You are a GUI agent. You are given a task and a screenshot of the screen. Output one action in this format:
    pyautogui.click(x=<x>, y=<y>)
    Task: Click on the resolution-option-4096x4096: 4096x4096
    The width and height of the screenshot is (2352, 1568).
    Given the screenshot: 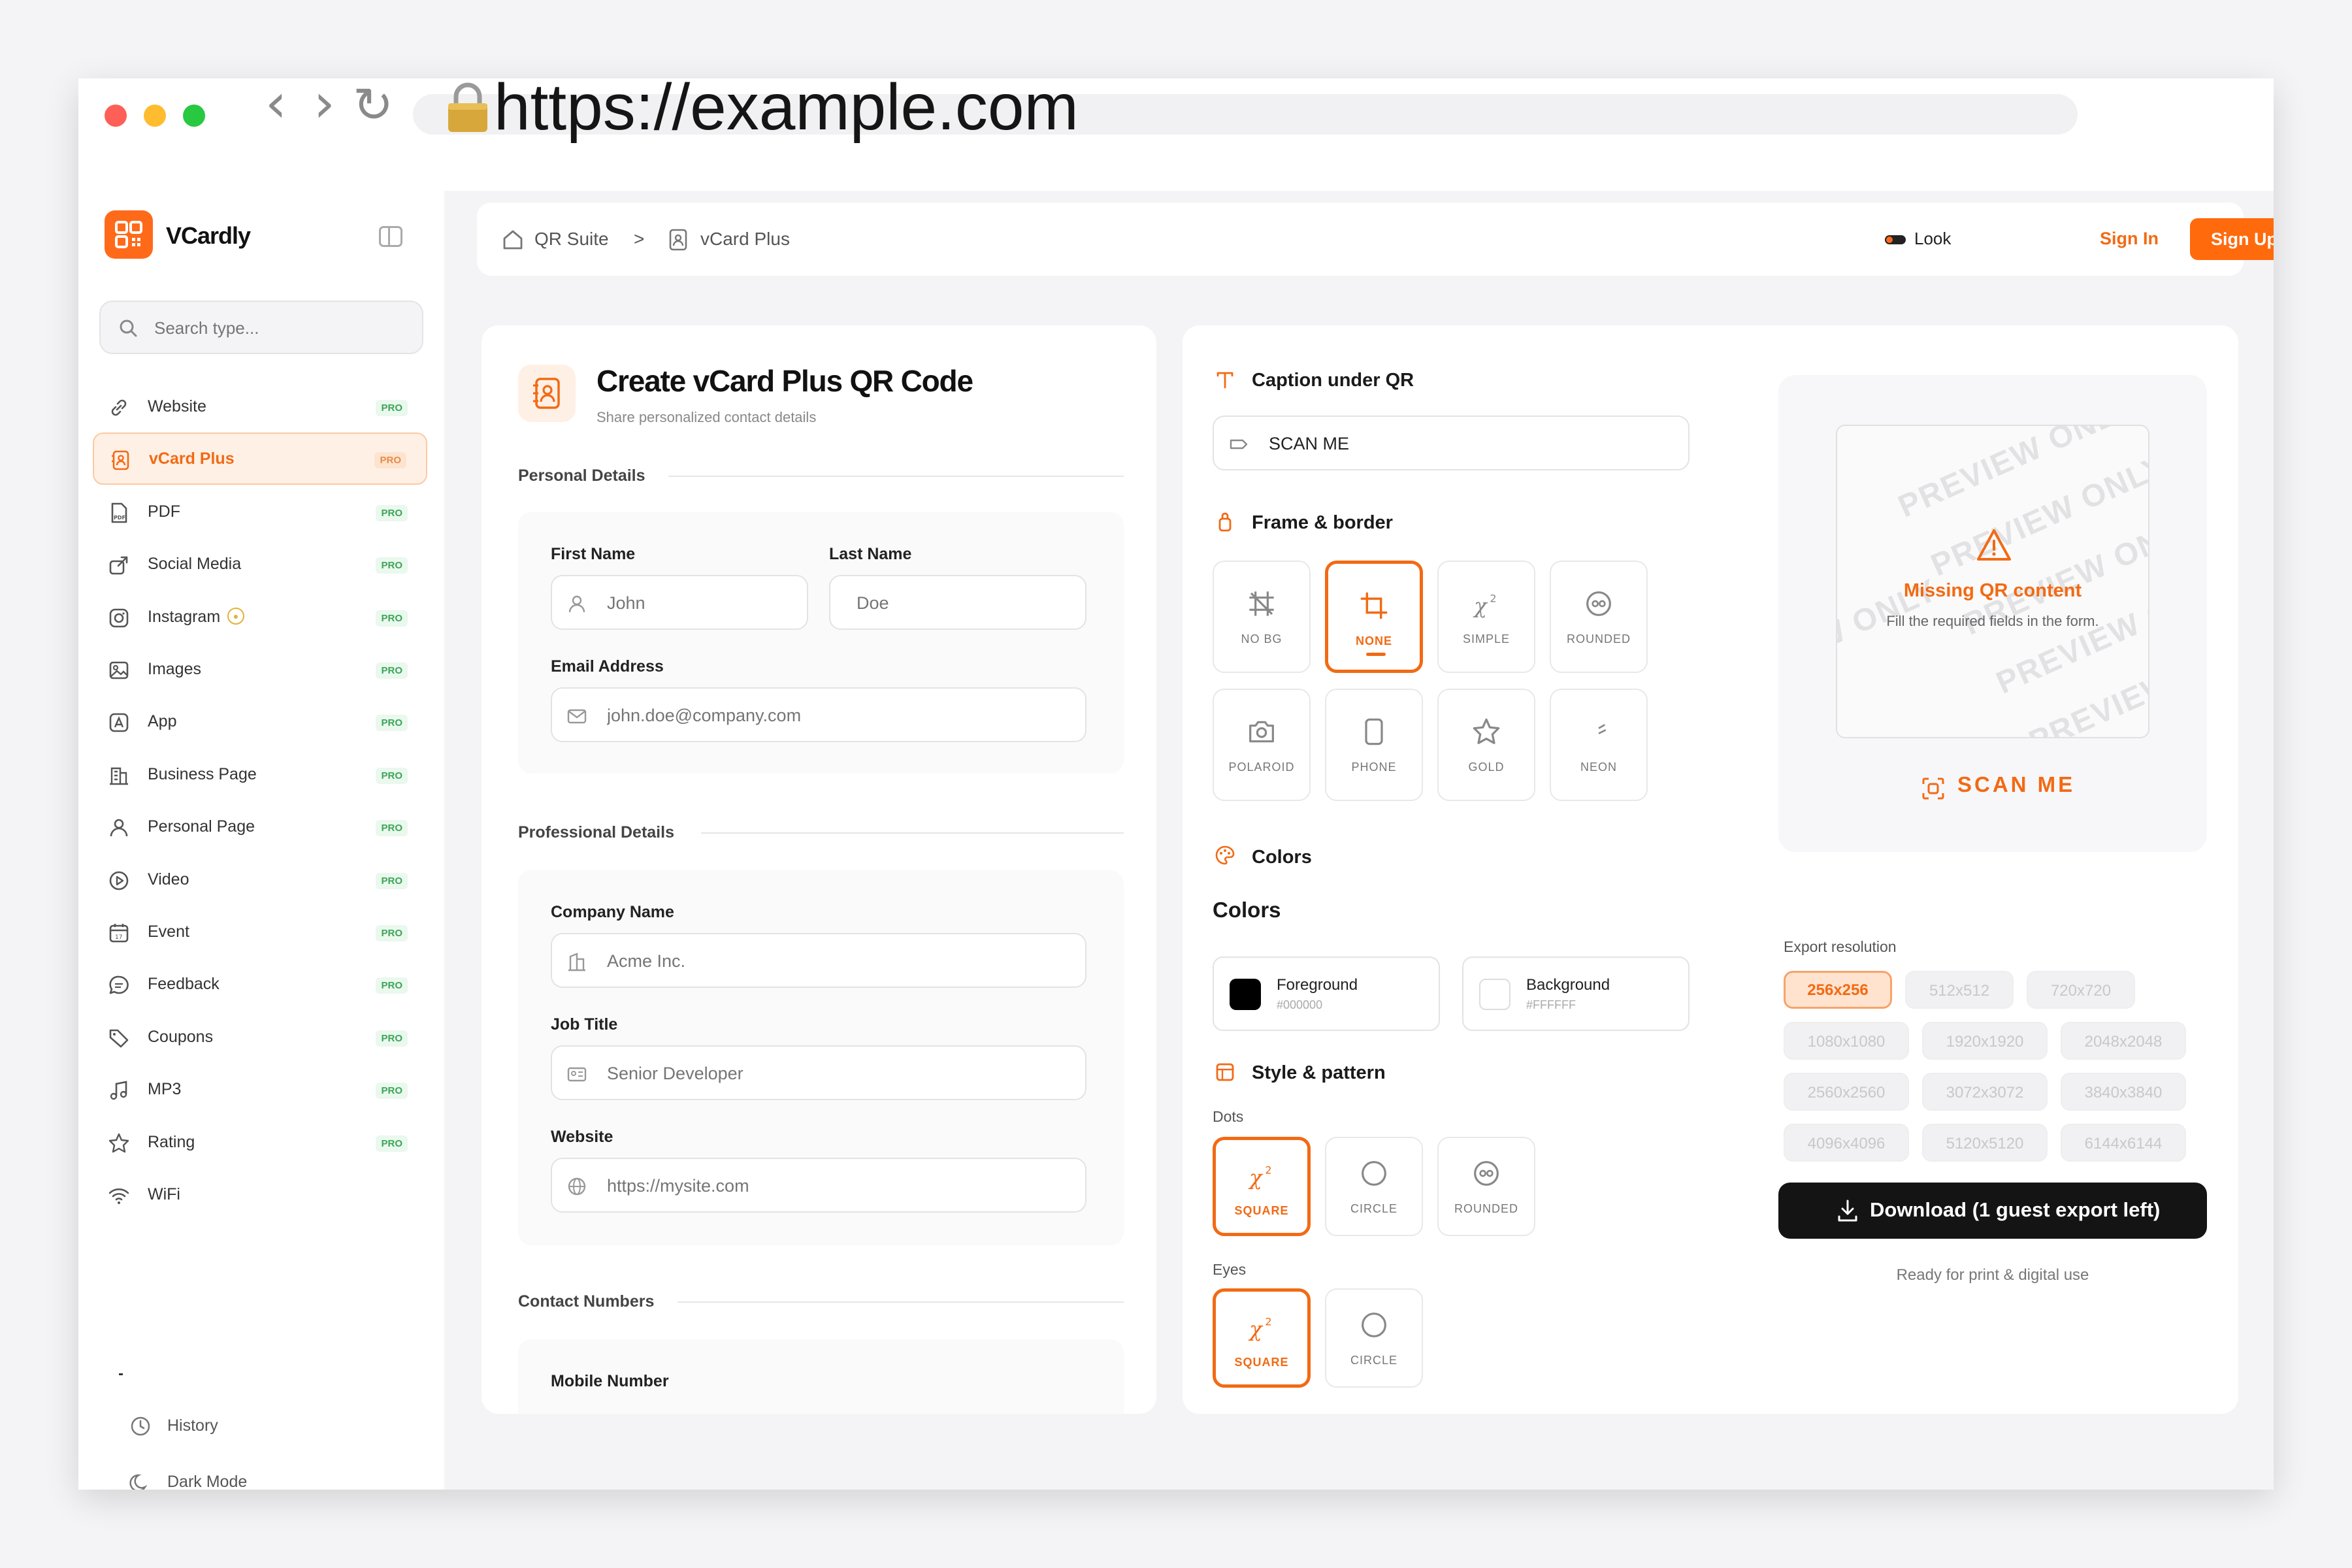 What is the action you would take?
    pyautogui.click(x=1846, y=1143)
    